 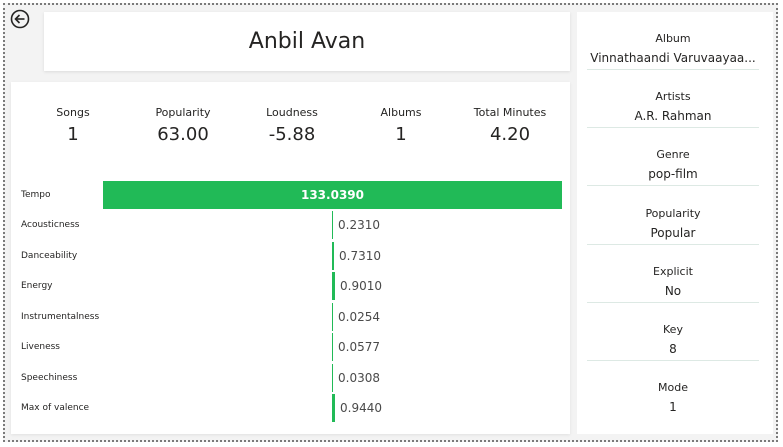 What do you see at coordinates (359, 378) in the screenshot?
I see `bar-value: 0.0308` at bounding box center [359, 378].